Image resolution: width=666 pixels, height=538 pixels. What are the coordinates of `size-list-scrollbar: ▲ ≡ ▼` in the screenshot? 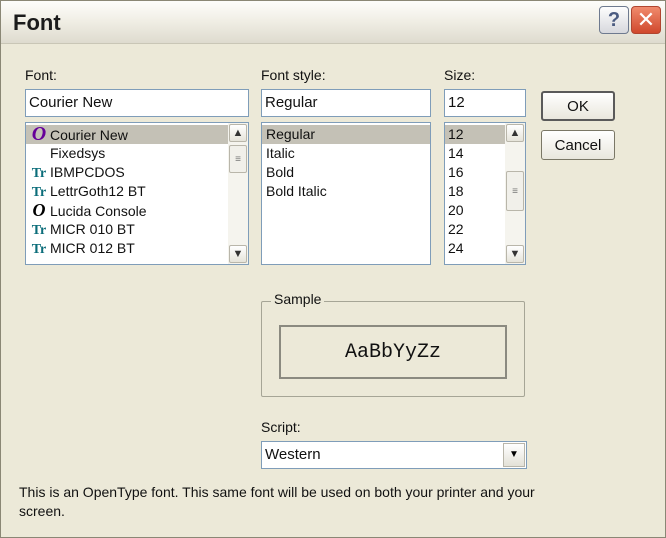 It's located at (515, 193).